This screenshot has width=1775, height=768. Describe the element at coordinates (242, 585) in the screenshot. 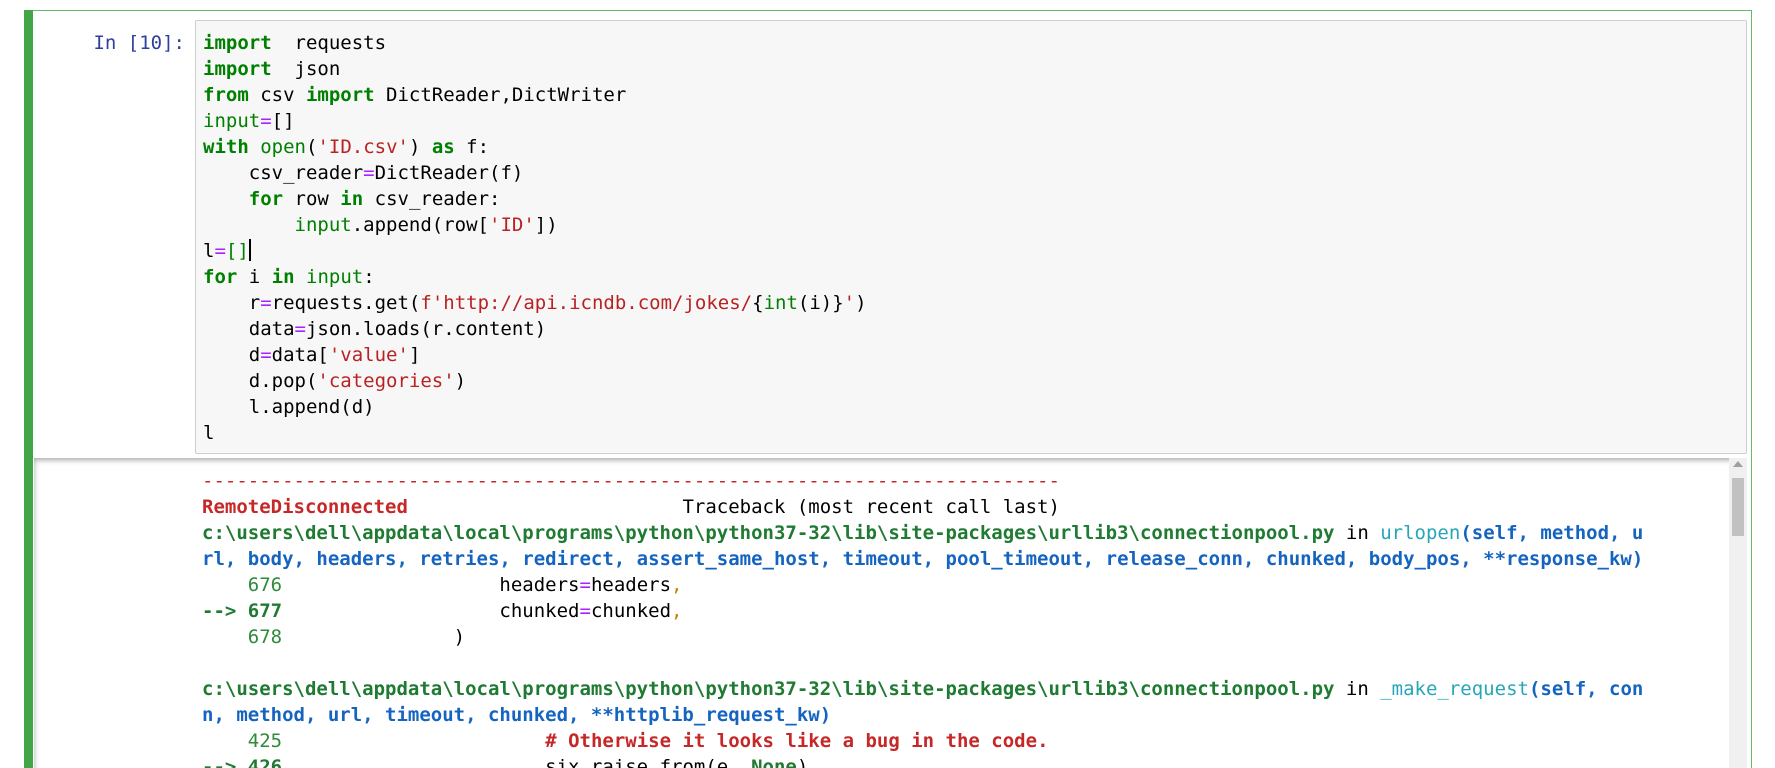

I see `output-line-token: 676` at that location.